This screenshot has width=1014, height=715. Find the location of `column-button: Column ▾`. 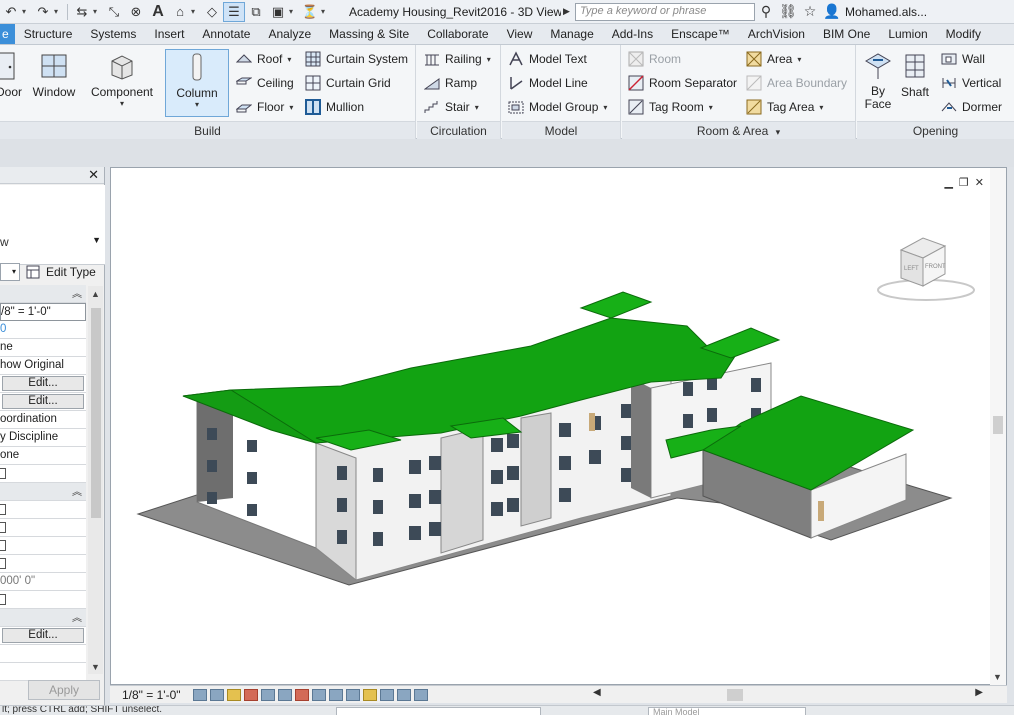

column-button: Column ▾ is located at coordinates (197, 83).